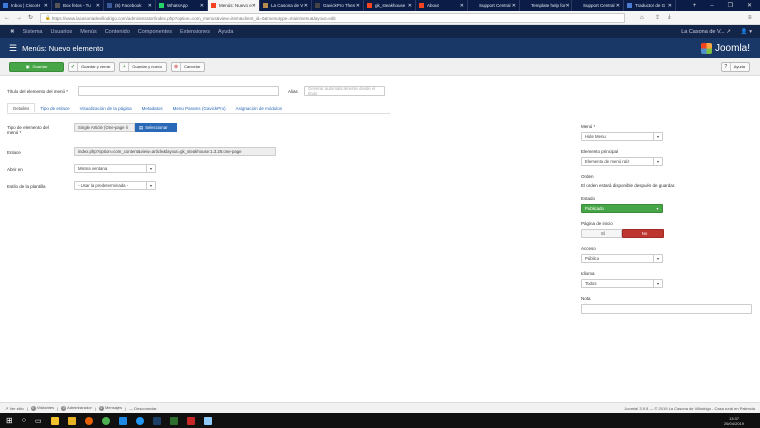 The image size is (760, 428). I want to click on photoshop-icon, so click(156, 420).